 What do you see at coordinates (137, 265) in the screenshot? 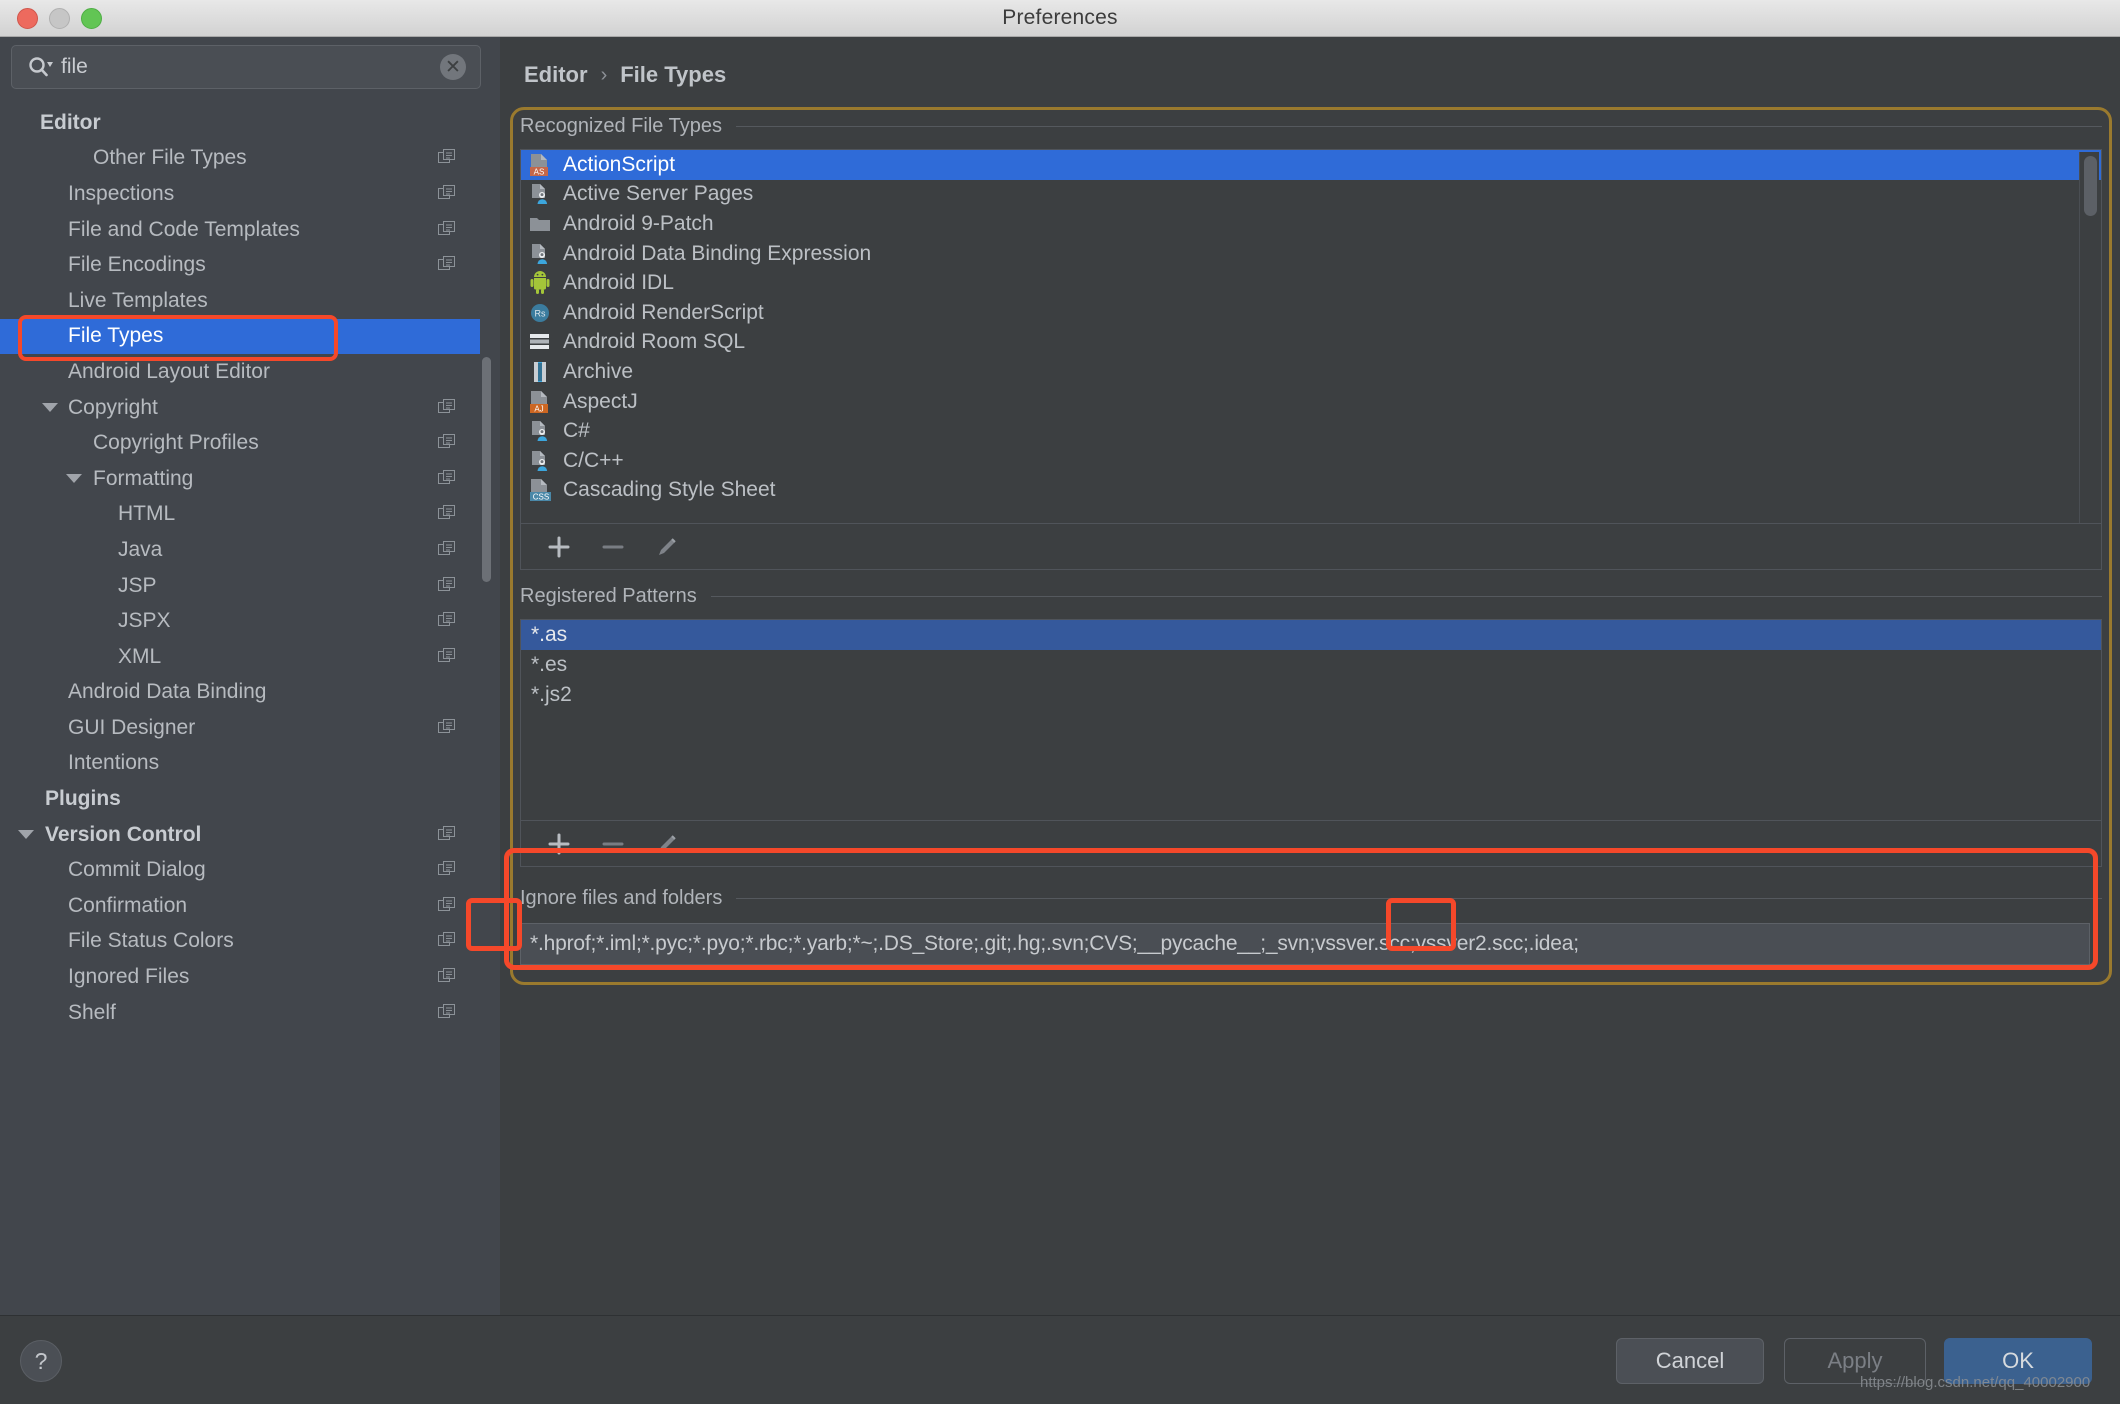
I see `sidebar-item-label: File Encodings` at bounding box center [137, 265].